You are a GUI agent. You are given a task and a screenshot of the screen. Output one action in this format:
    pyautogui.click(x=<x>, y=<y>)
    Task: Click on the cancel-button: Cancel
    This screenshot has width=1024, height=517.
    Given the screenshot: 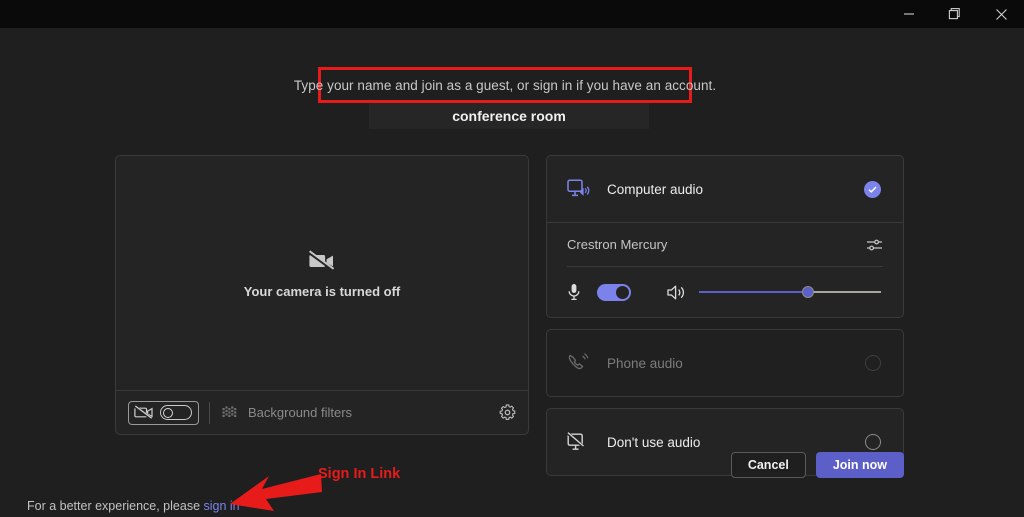 What is the action you would take?
    pyautogui.click(x=768, y=465)
    